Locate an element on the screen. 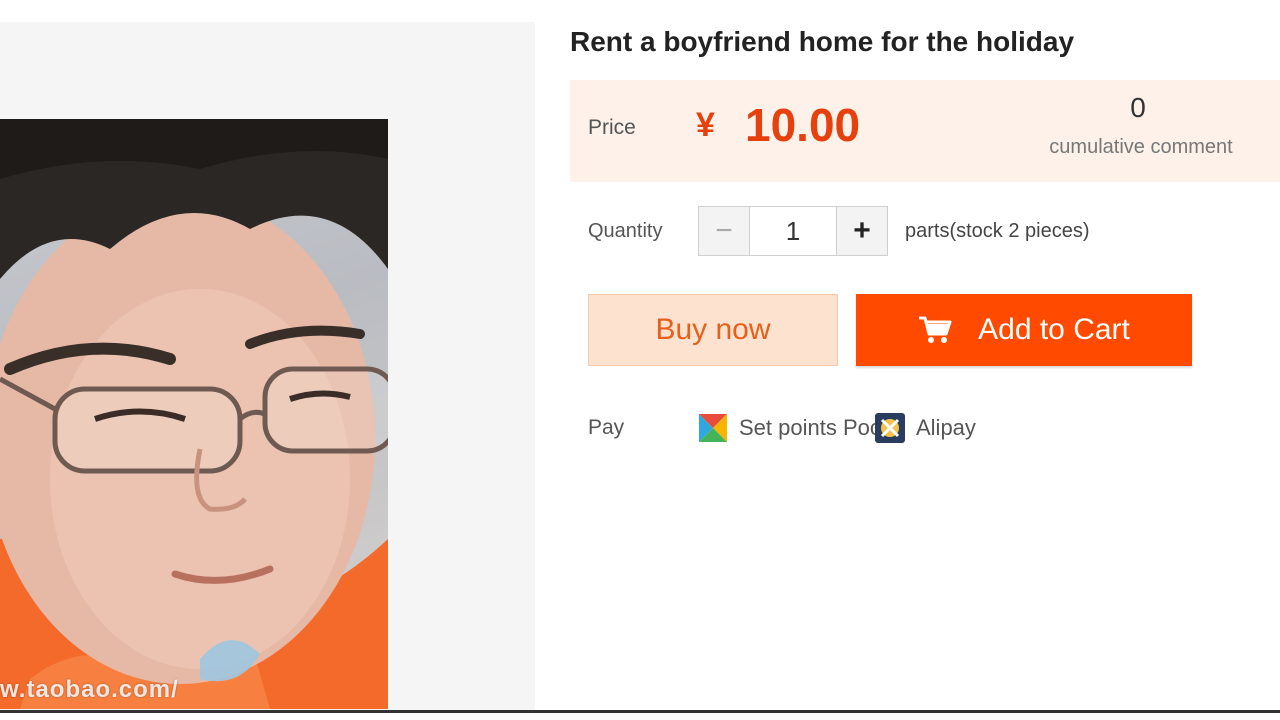  bottom-divider is located at coordinates (640, 711).